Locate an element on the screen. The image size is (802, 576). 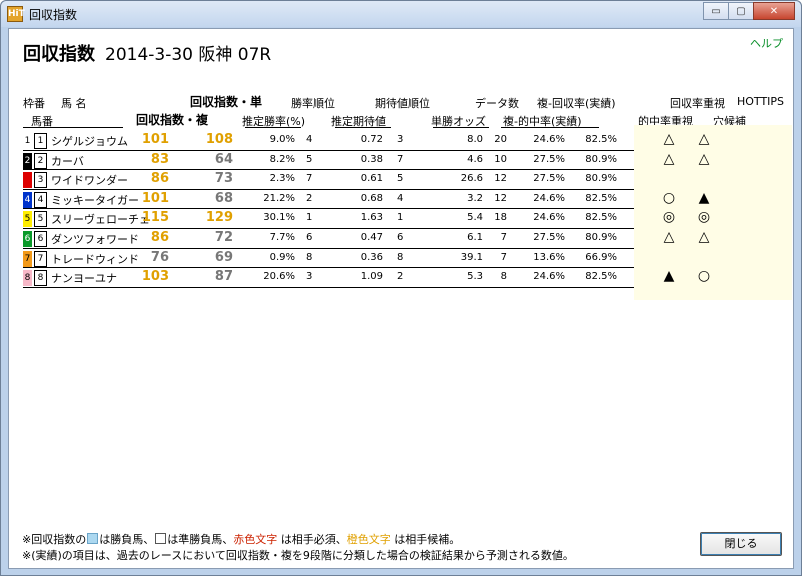
umaban-number: 3 is located at coordinates (40, 180).